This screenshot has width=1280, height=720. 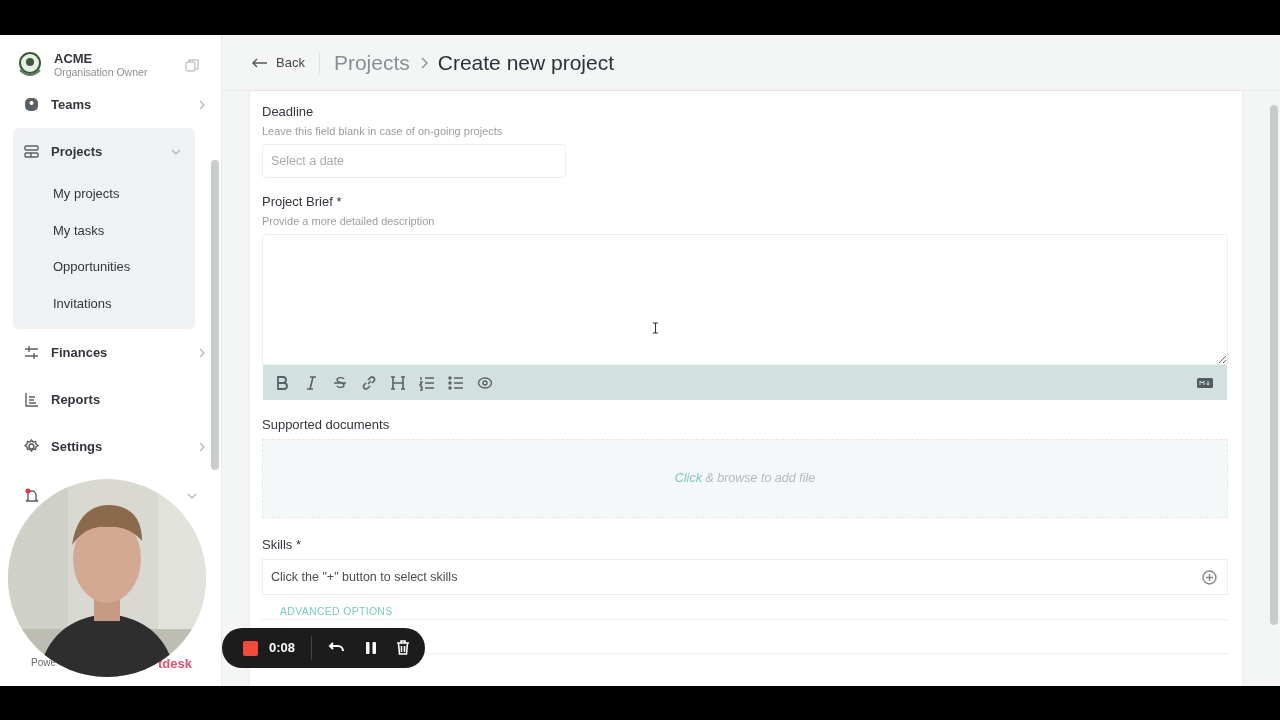 What do you see at coordinates (349, 221) in the screenshot?
I see `field-hint: Provide a more detailed description` at bounding box center [349, 221].